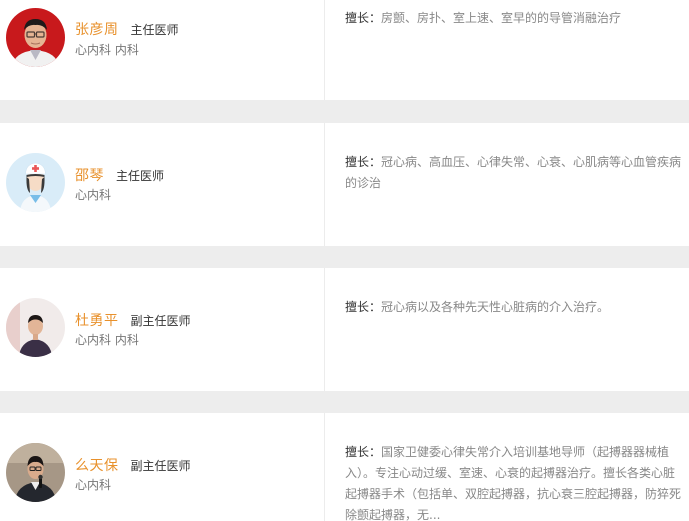  What do you see at coordinates (89, 175) in the screenshot?
I see `doctor-name: 邵琴` at bounding box center [89, 175].